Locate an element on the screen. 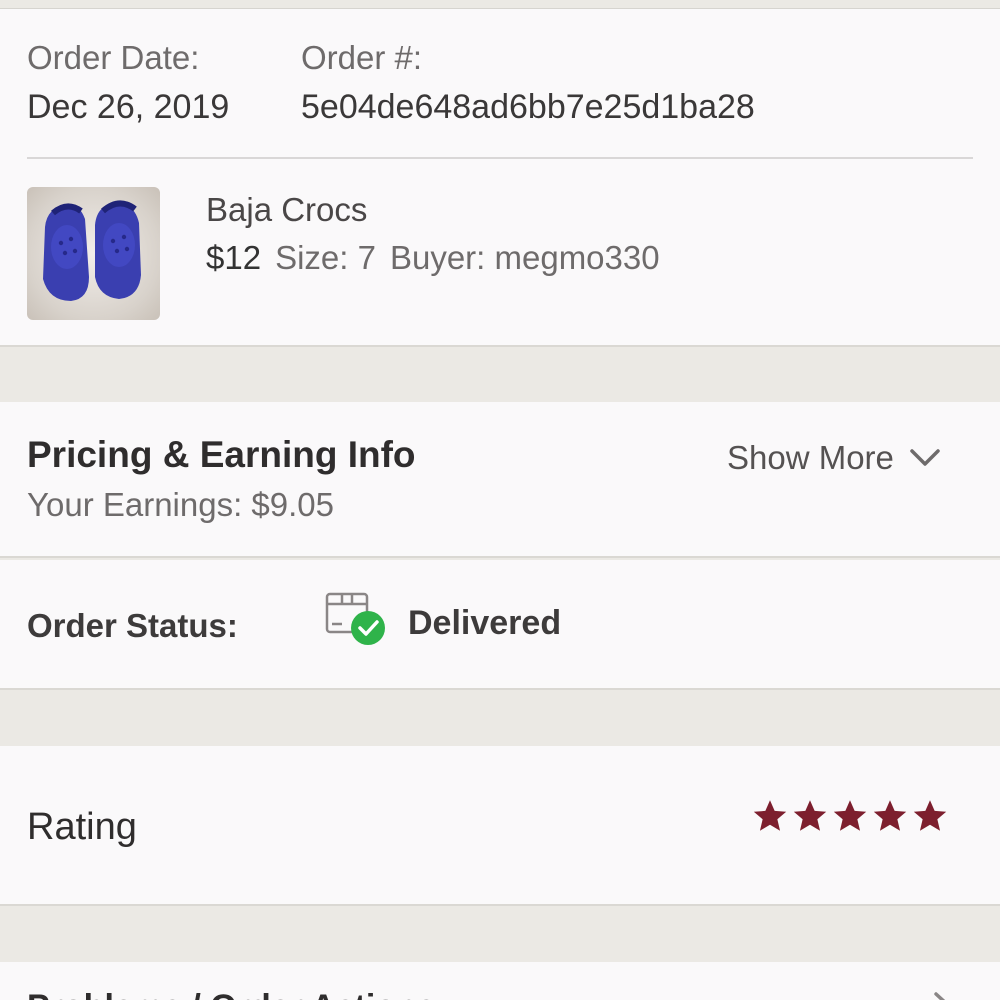  order-status-card: Order Status: Delivered is located at coordinates (500, 625).